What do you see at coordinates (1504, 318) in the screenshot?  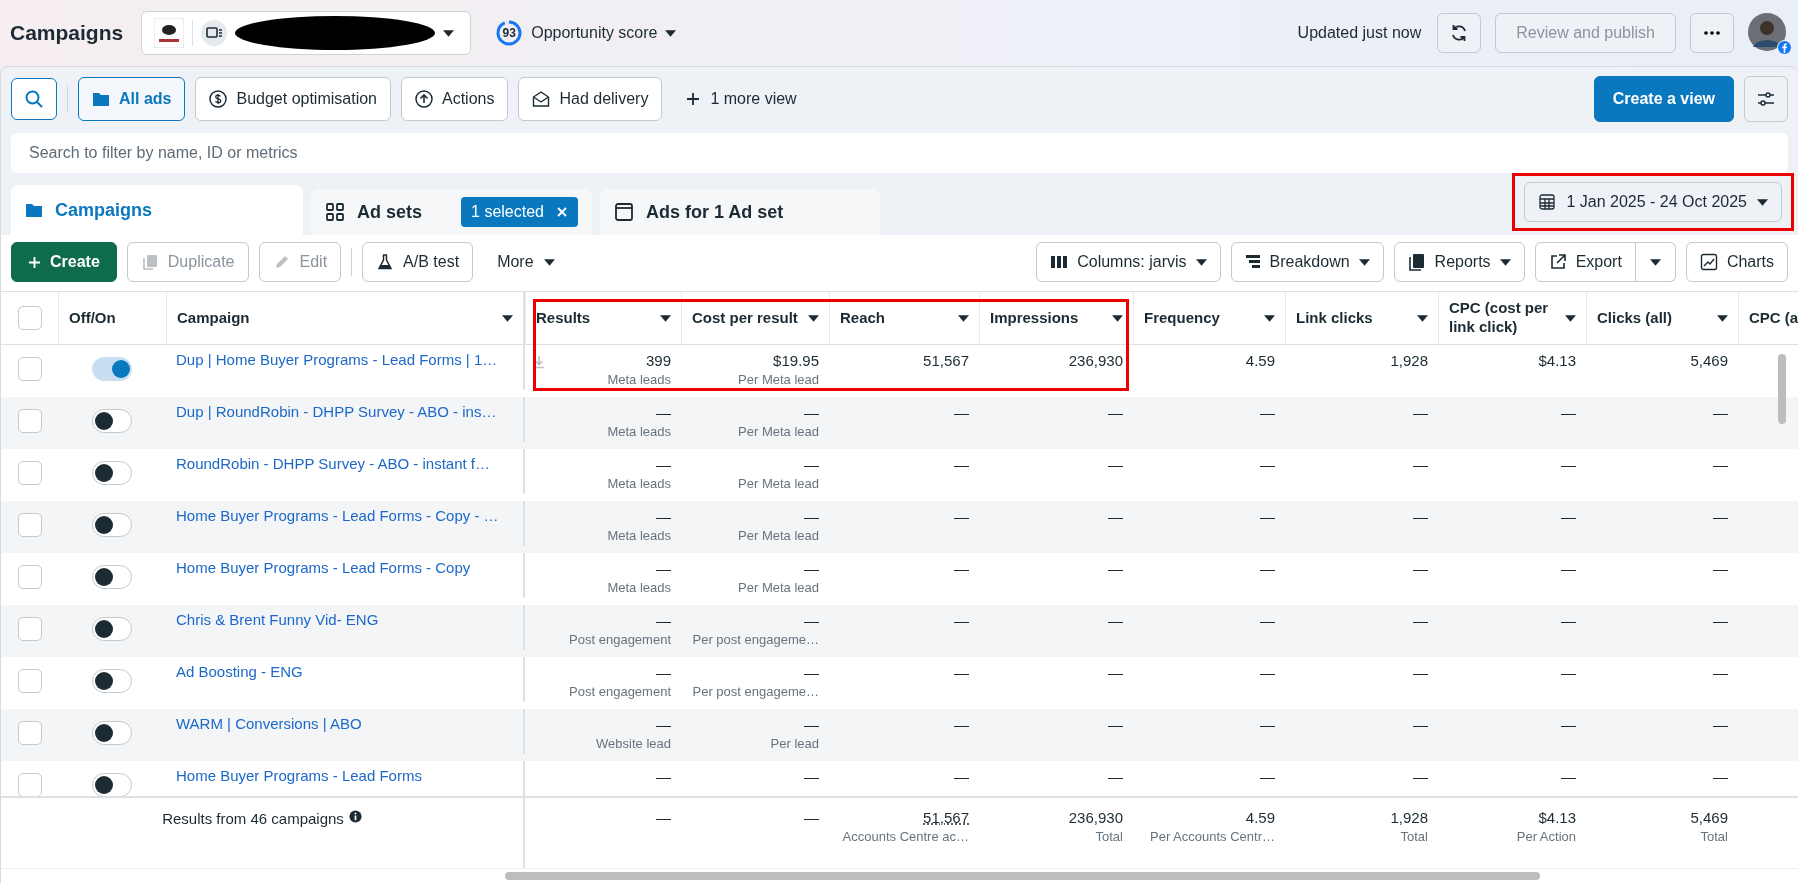 I see `column-header: CPC (cost per link click)` at bounding box center [1504, 318].